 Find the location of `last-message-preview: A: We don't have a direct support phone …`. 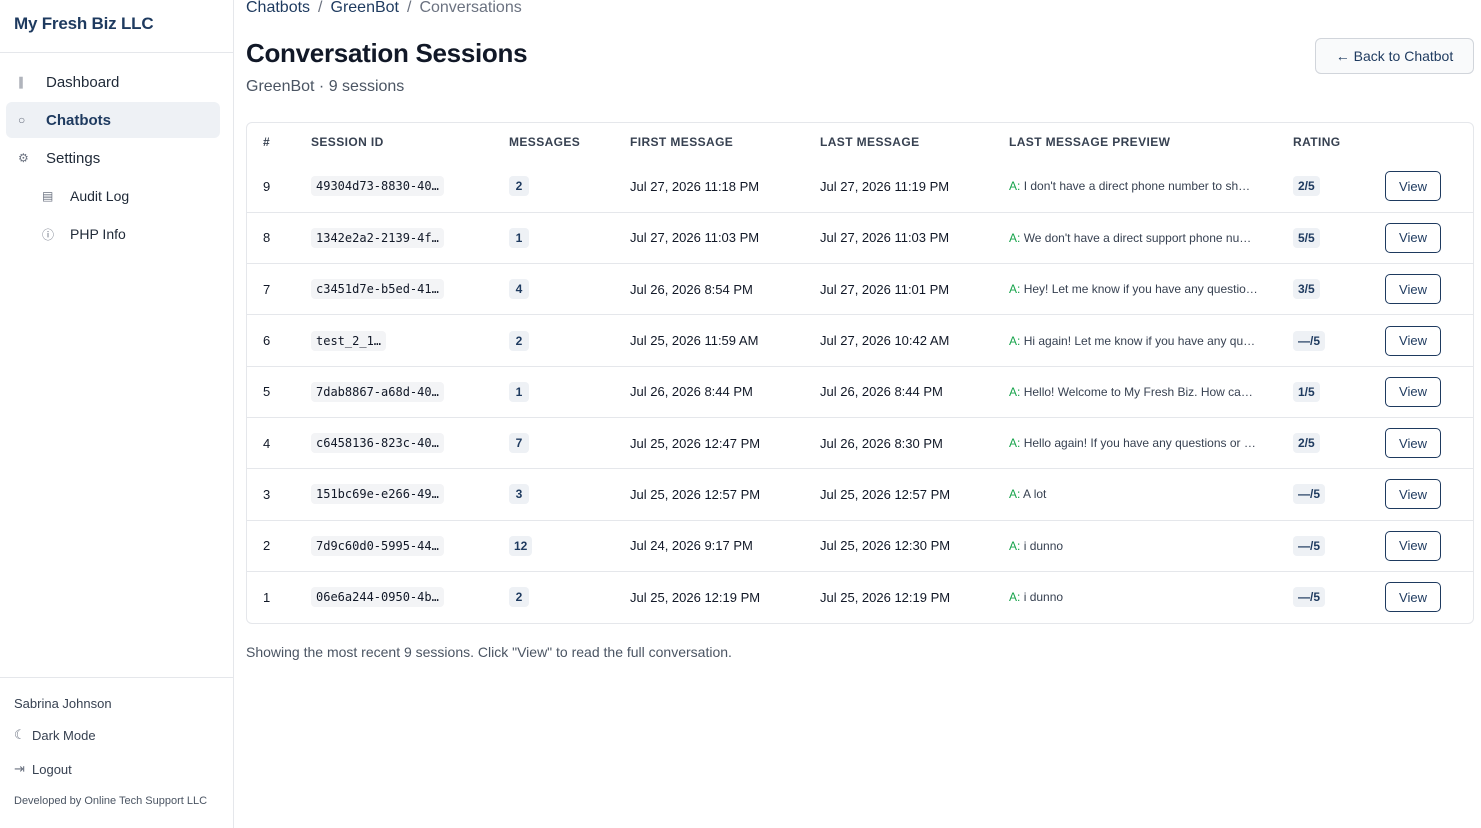

last-message-preview: A: We don't have a direct support phone … is located at coordinates (1136, 238).